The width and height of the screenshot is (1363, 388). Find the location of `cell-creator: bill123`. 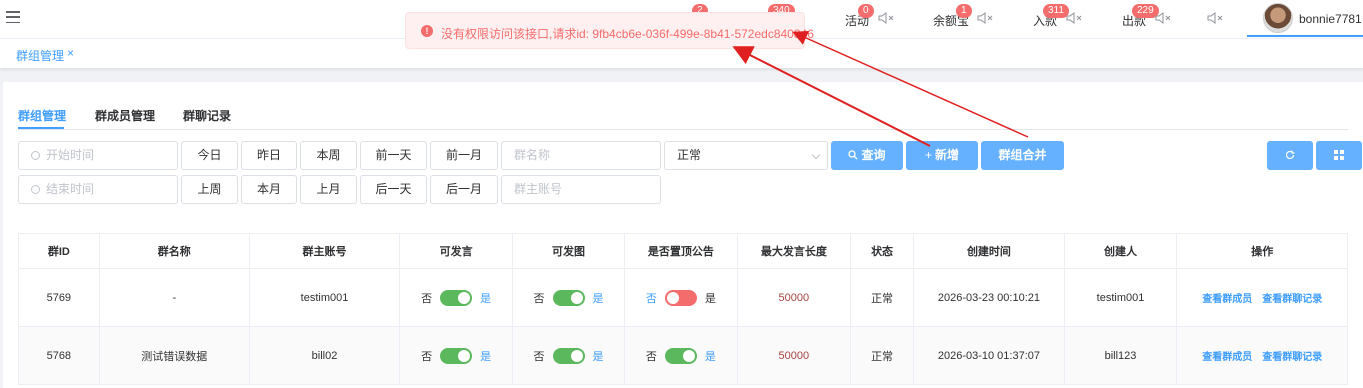

cell-creator: bill123 is located at coordinates (1120, 355).